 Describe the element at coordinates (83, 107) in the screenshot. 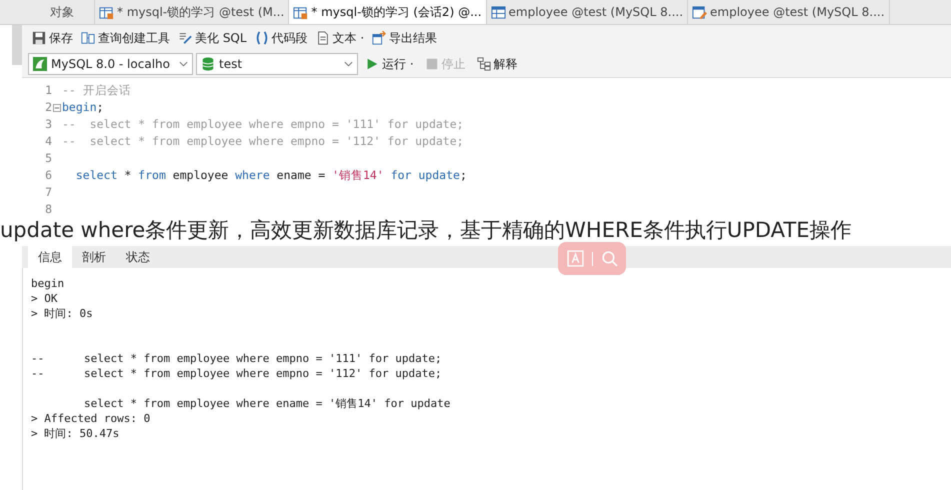

I see `code-line: begin;` at that location.